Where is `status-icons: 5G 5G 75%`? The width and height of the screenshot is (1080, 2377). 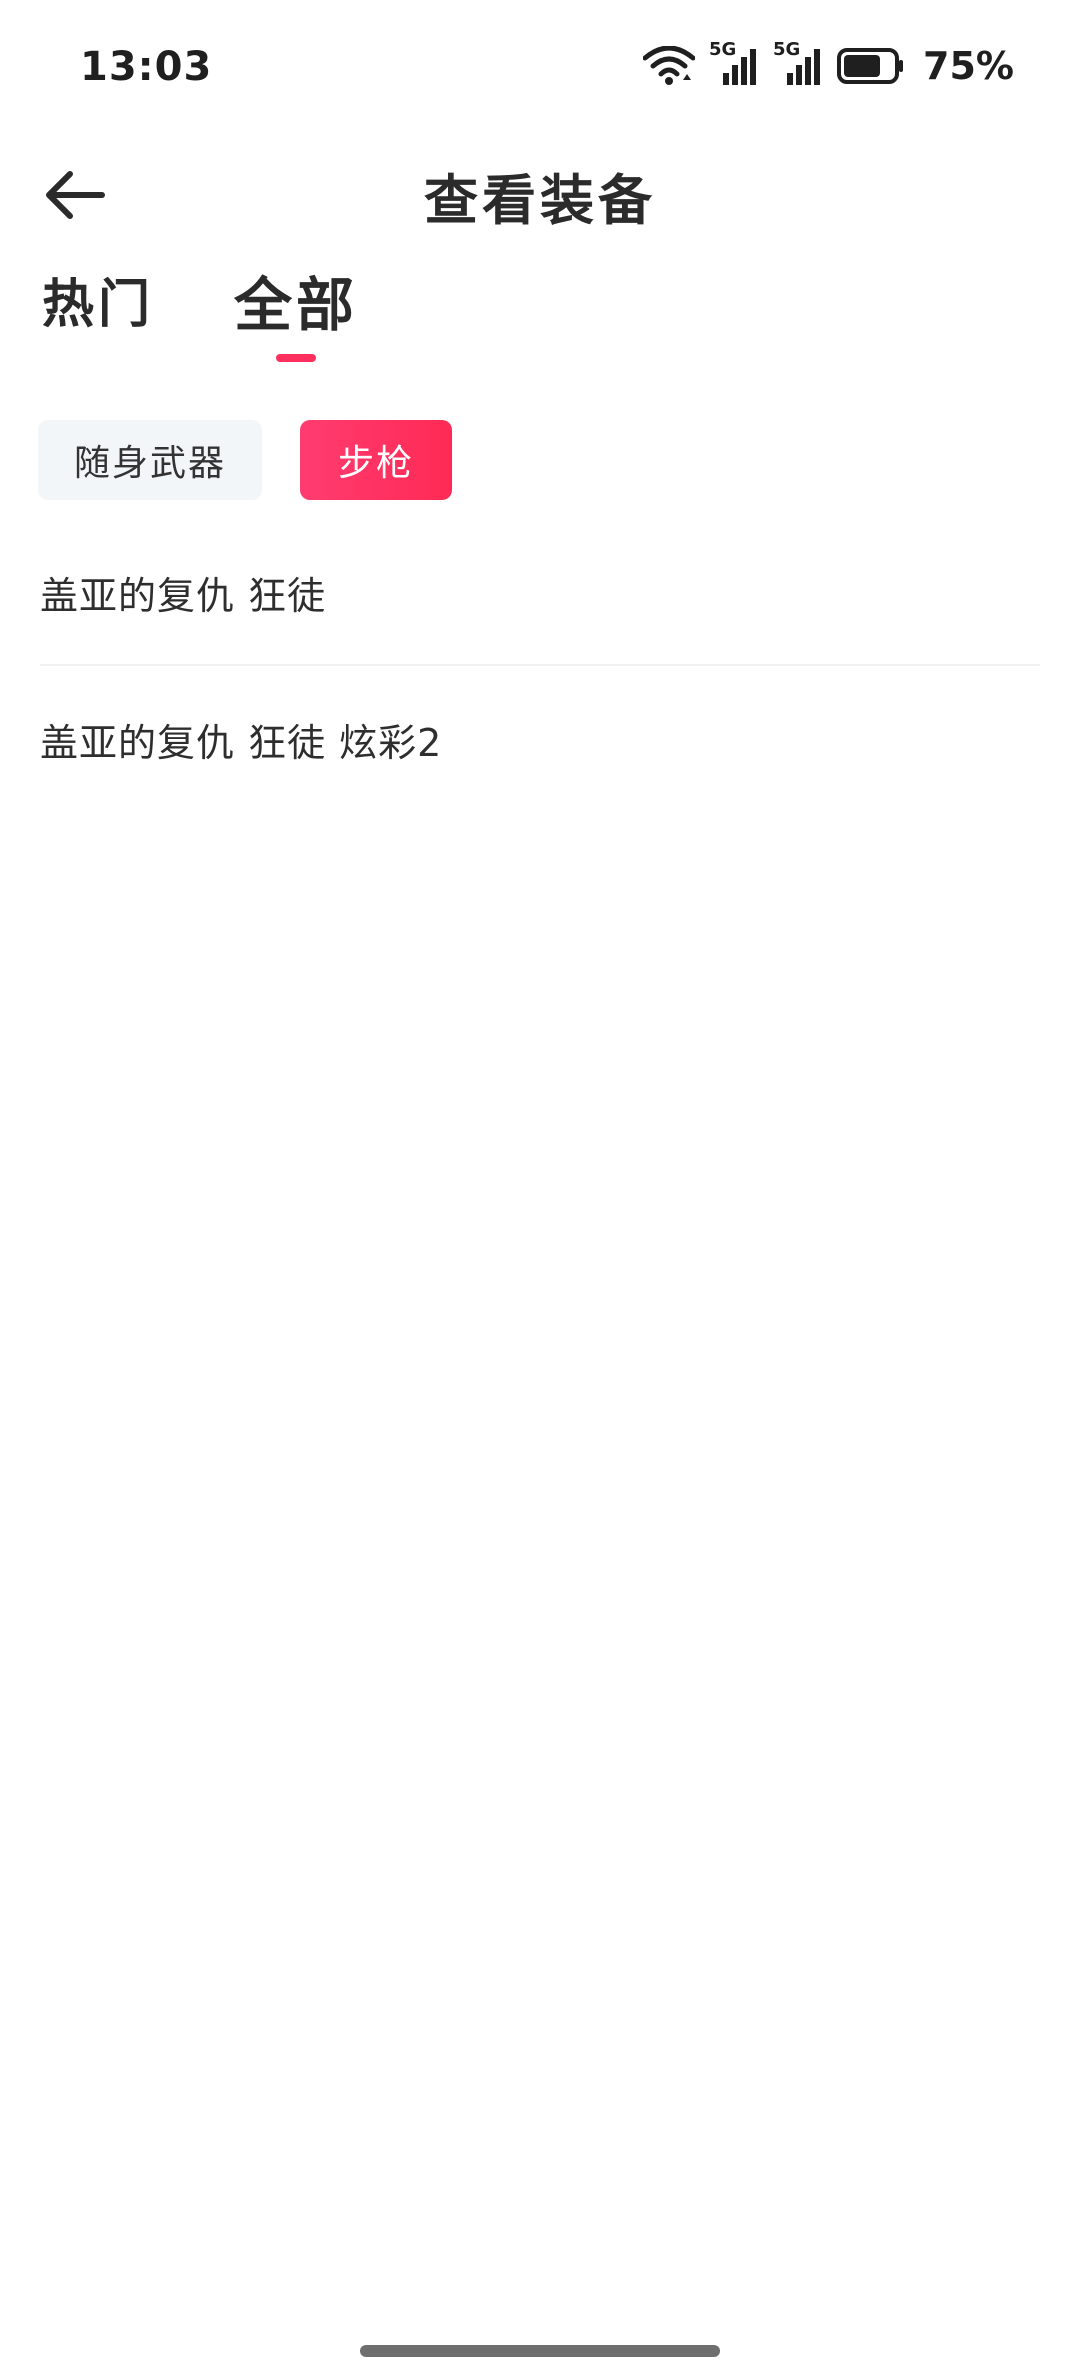 status-icons: 5G 5G 75% is located at coordinates (828, 63).